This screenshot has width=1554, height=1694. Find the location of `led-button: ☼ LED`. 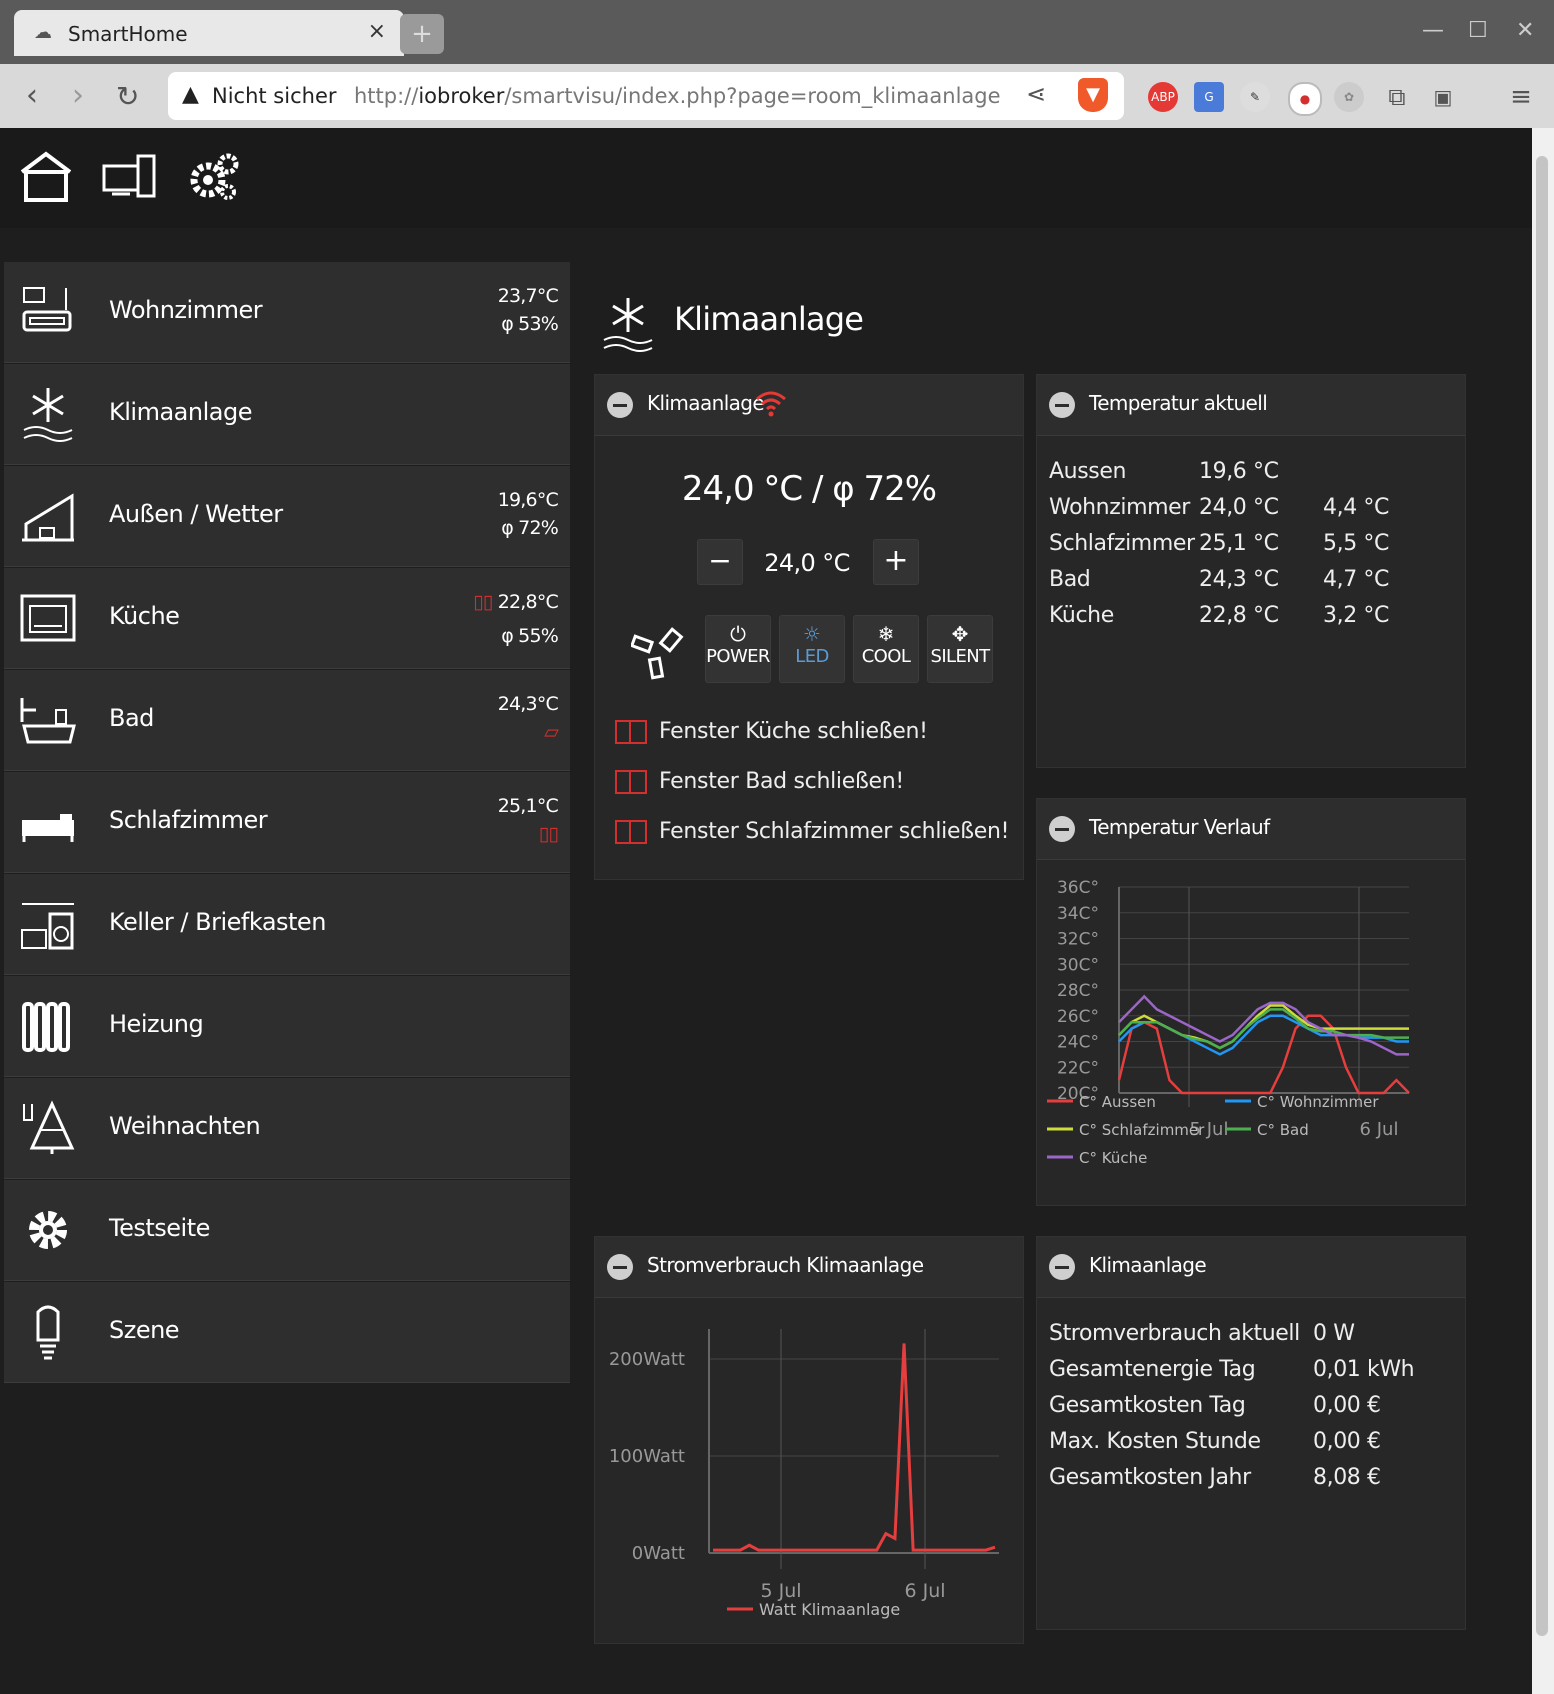

led-button: ☼ LED is located at coordinates (812, 649).